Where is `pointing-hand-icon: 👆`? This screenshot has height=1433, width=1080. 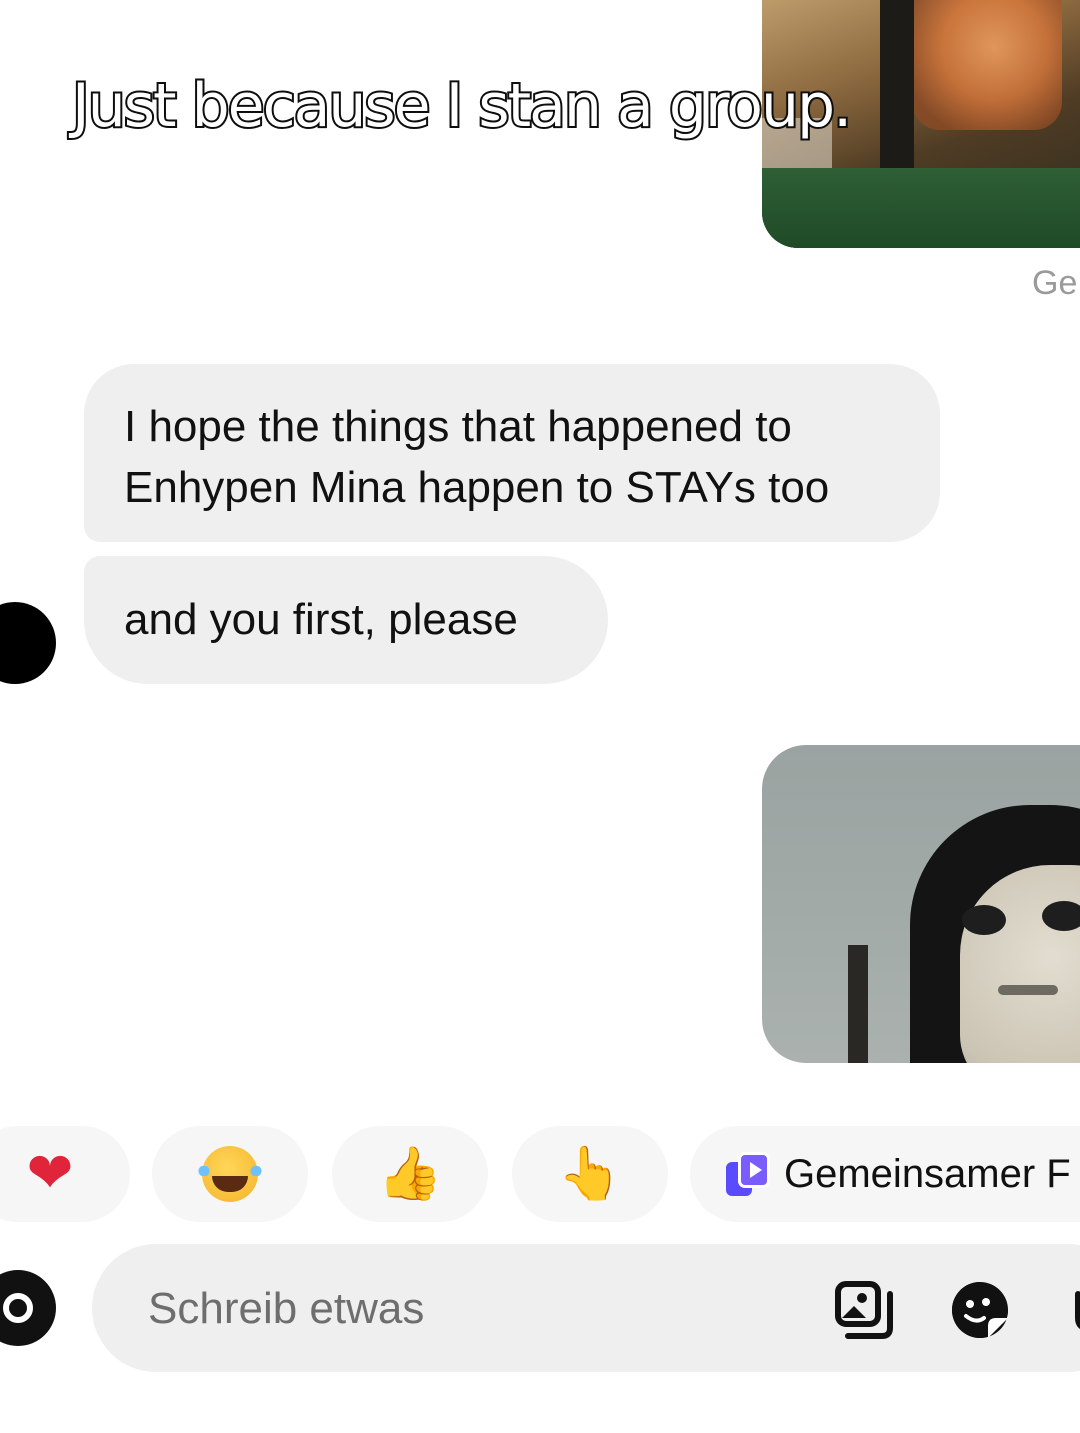 pointing-hand-icon: 👆 is located at coordinates (590, 1174).